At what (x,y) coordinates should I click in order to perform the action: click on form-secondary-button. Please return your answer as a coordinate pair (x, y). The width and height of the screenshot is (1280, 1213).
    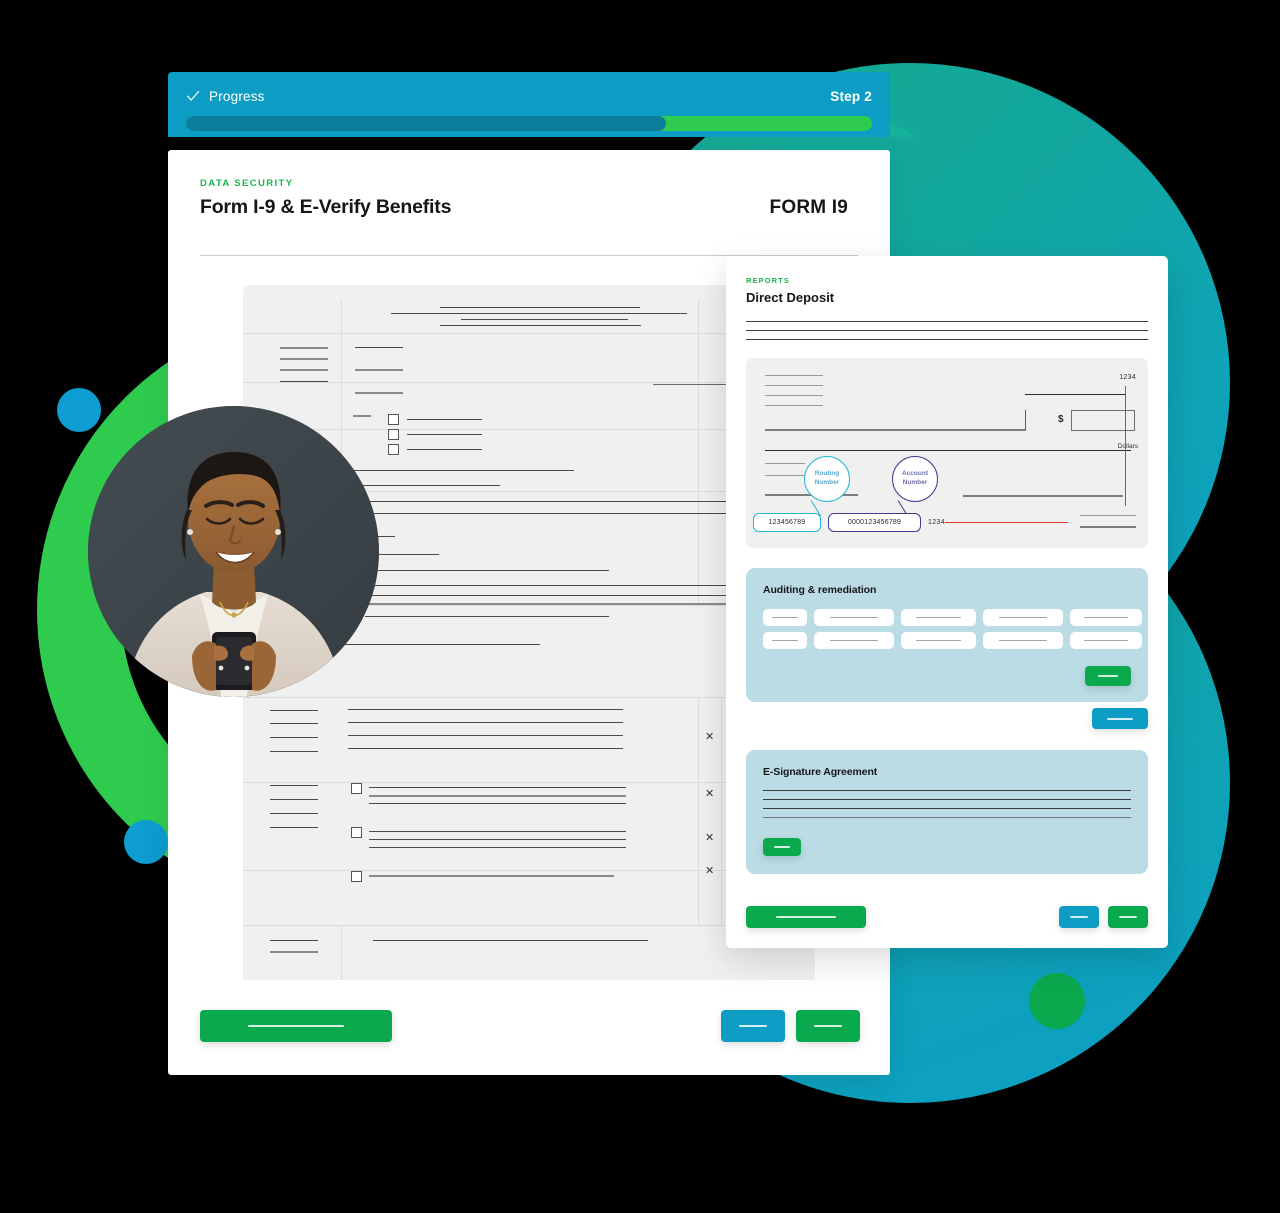
    Looking at the image, I should click on (753, 1026).